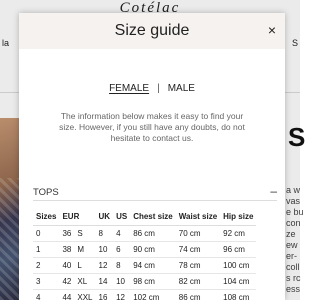 The width and height of the screenshot is (320, 300). Describe the element at coordinates (46, 281) in the screenshot. I see `table-cell: 3` at that location.